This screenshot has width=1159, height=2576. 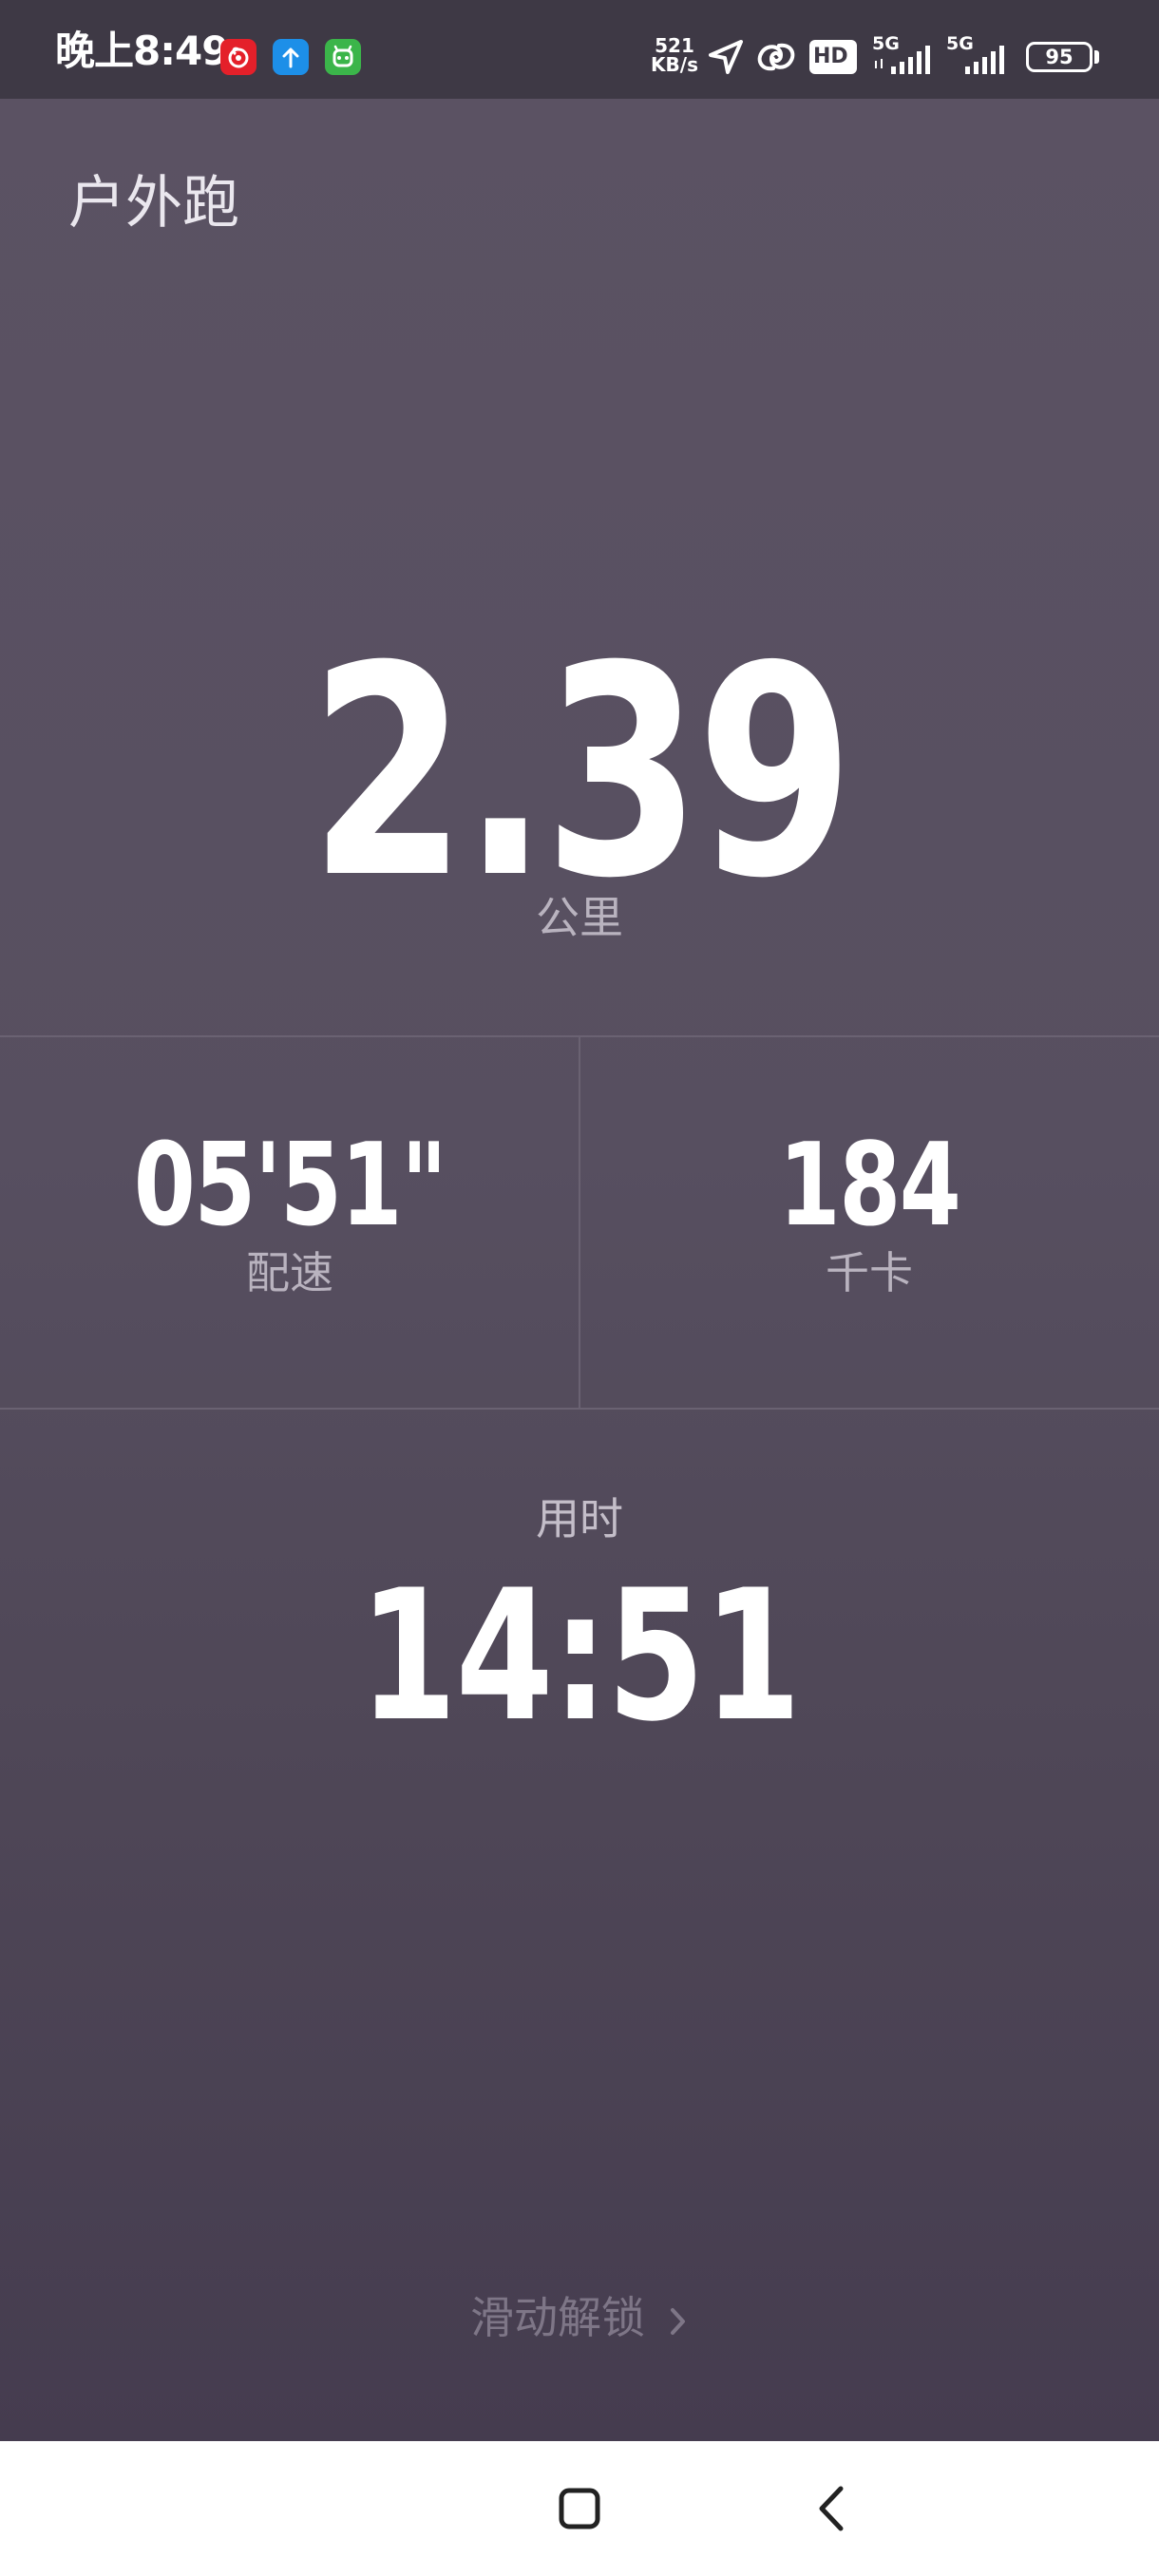 What do you see at coordinates (153, 203) in the screenshot?
I see `workout-title: 户外跑` at bounding box center [153, 203].